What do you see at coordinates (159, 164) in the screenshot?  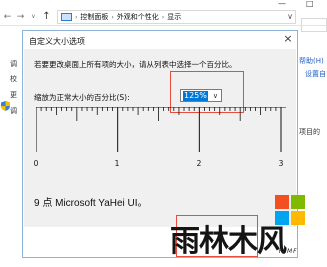 I see `ruler-labels: 0 1 2 3` at bounding box center [159, 164].